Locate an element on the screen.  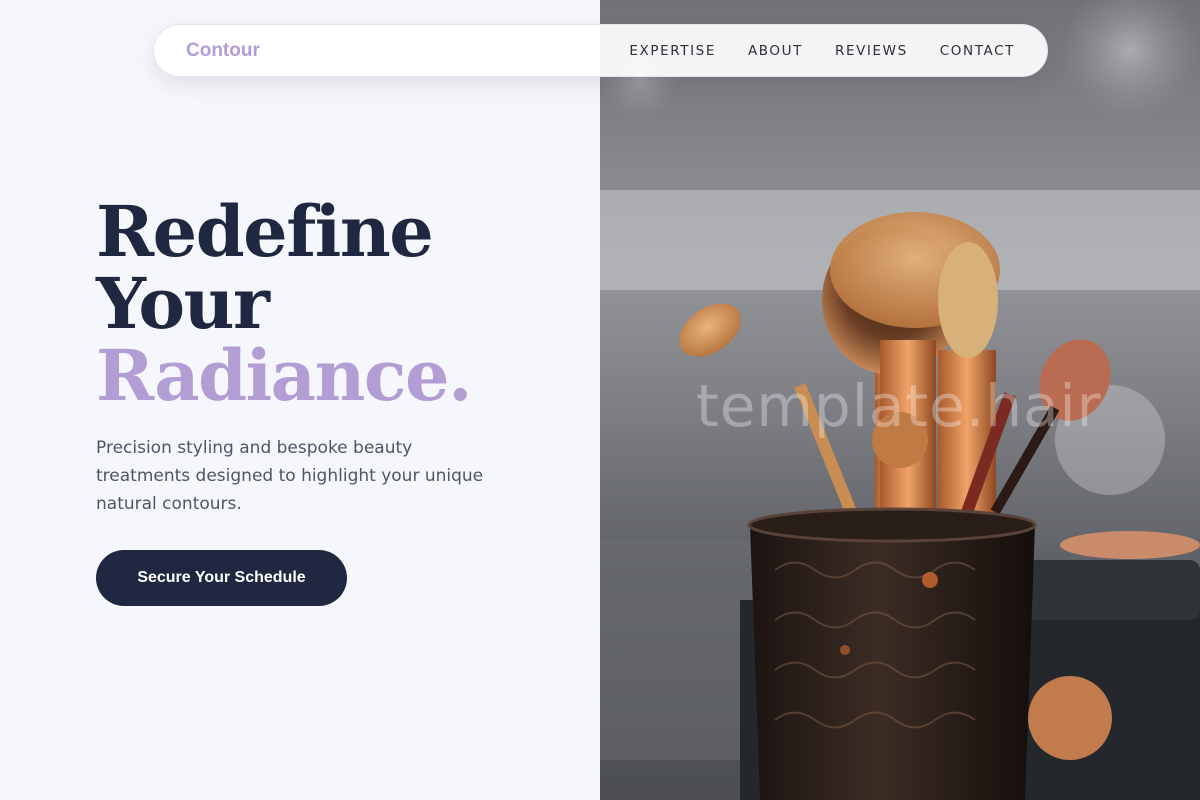
nav-item-about: ABOUT is located at coordinates (775, 51).